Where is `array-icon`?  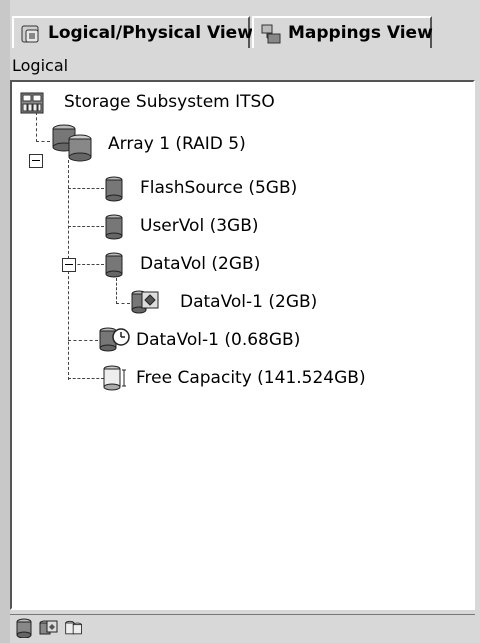 array-icon is located at coordinates (72, 143).